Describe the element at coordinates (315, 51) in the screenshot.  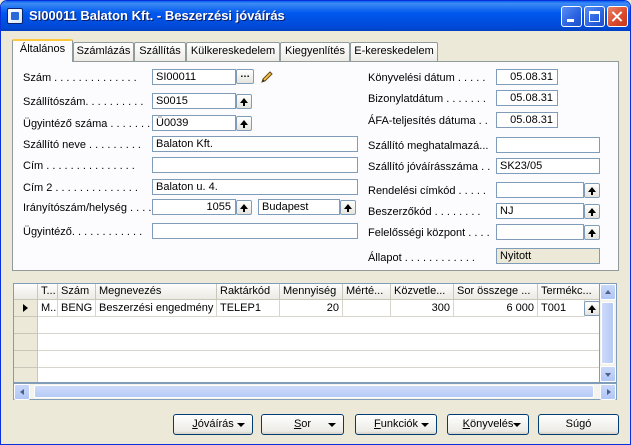
I see `tab-payments: Kiegyenlítés` at that location.